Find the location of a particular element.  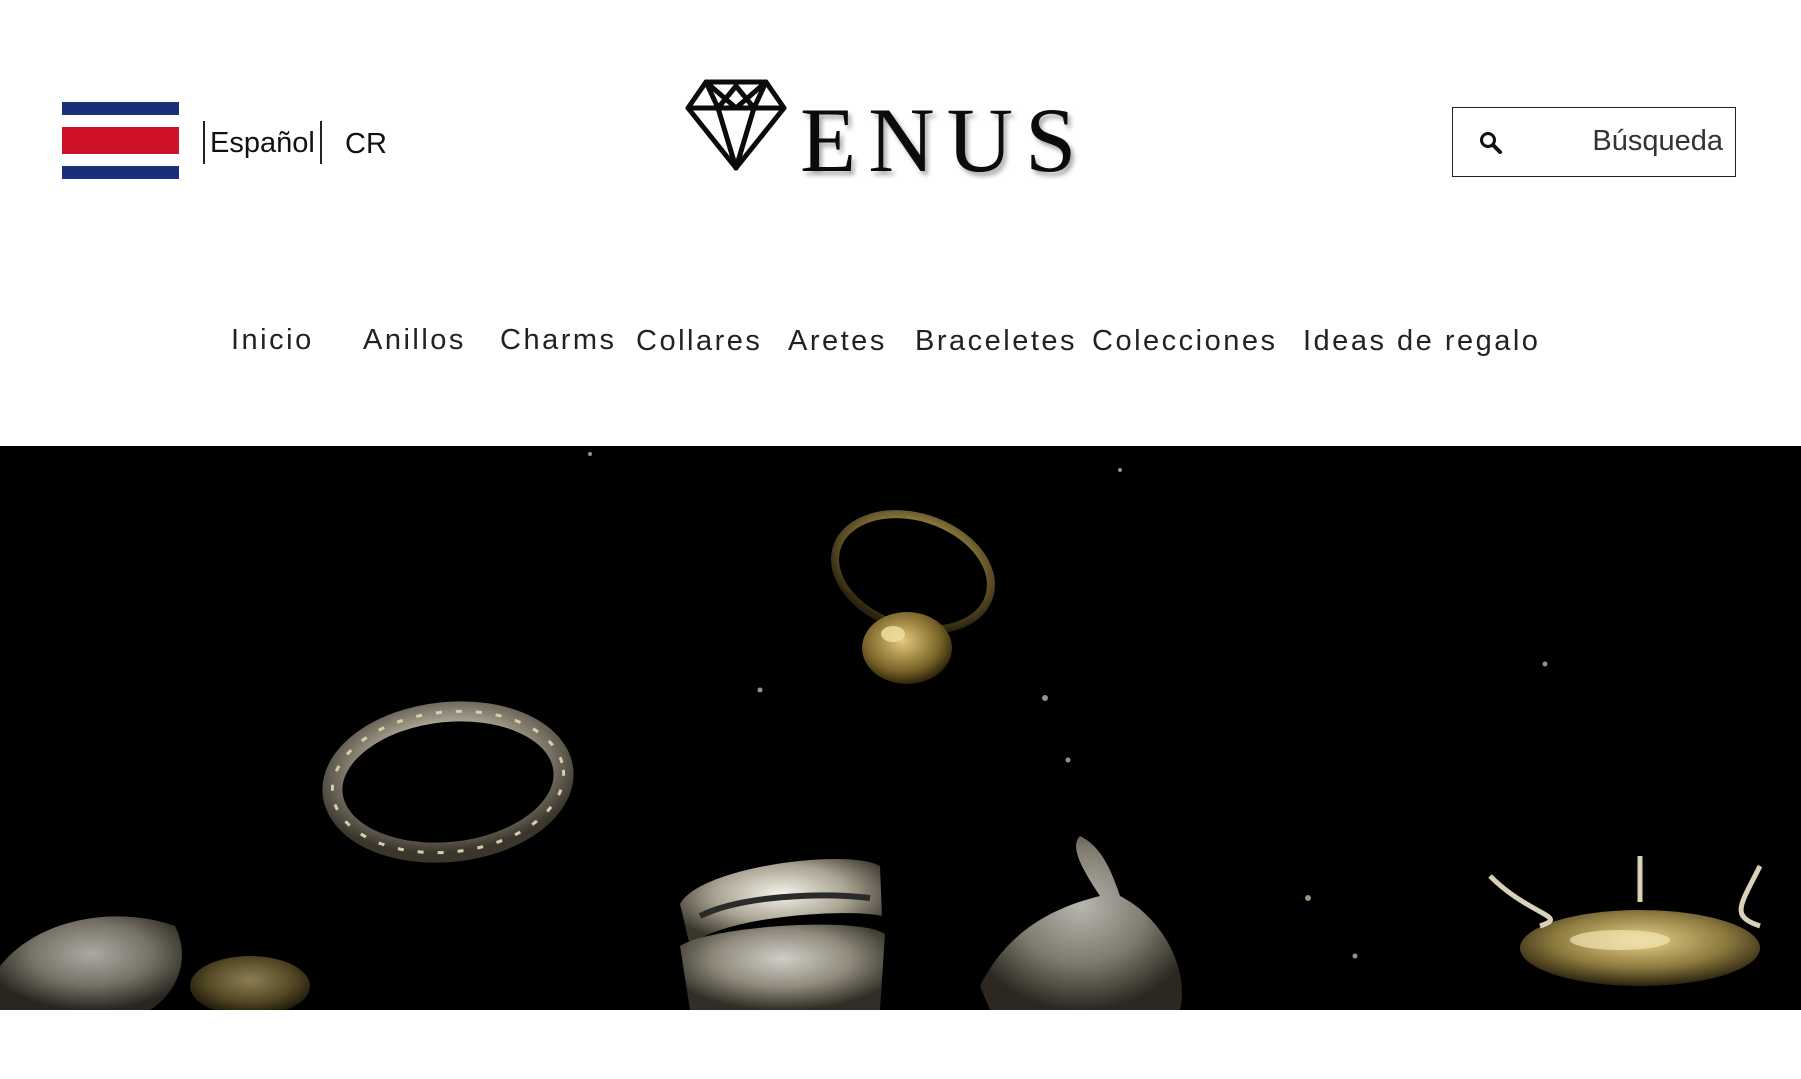

search-box is located at coordinates (1594, 142).